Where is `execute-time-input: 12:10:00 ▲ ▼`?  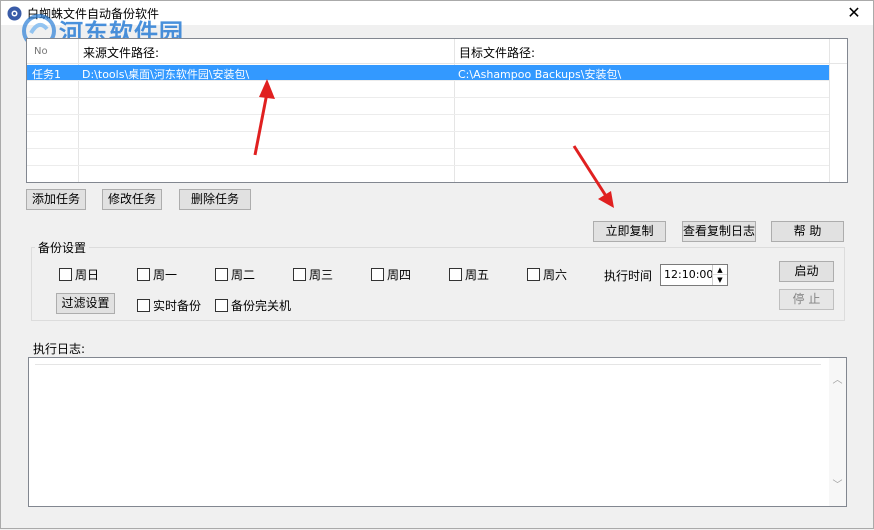
execute-time-input: 12:10:00 ▲ ▼ is located at coordinates (694, 275).